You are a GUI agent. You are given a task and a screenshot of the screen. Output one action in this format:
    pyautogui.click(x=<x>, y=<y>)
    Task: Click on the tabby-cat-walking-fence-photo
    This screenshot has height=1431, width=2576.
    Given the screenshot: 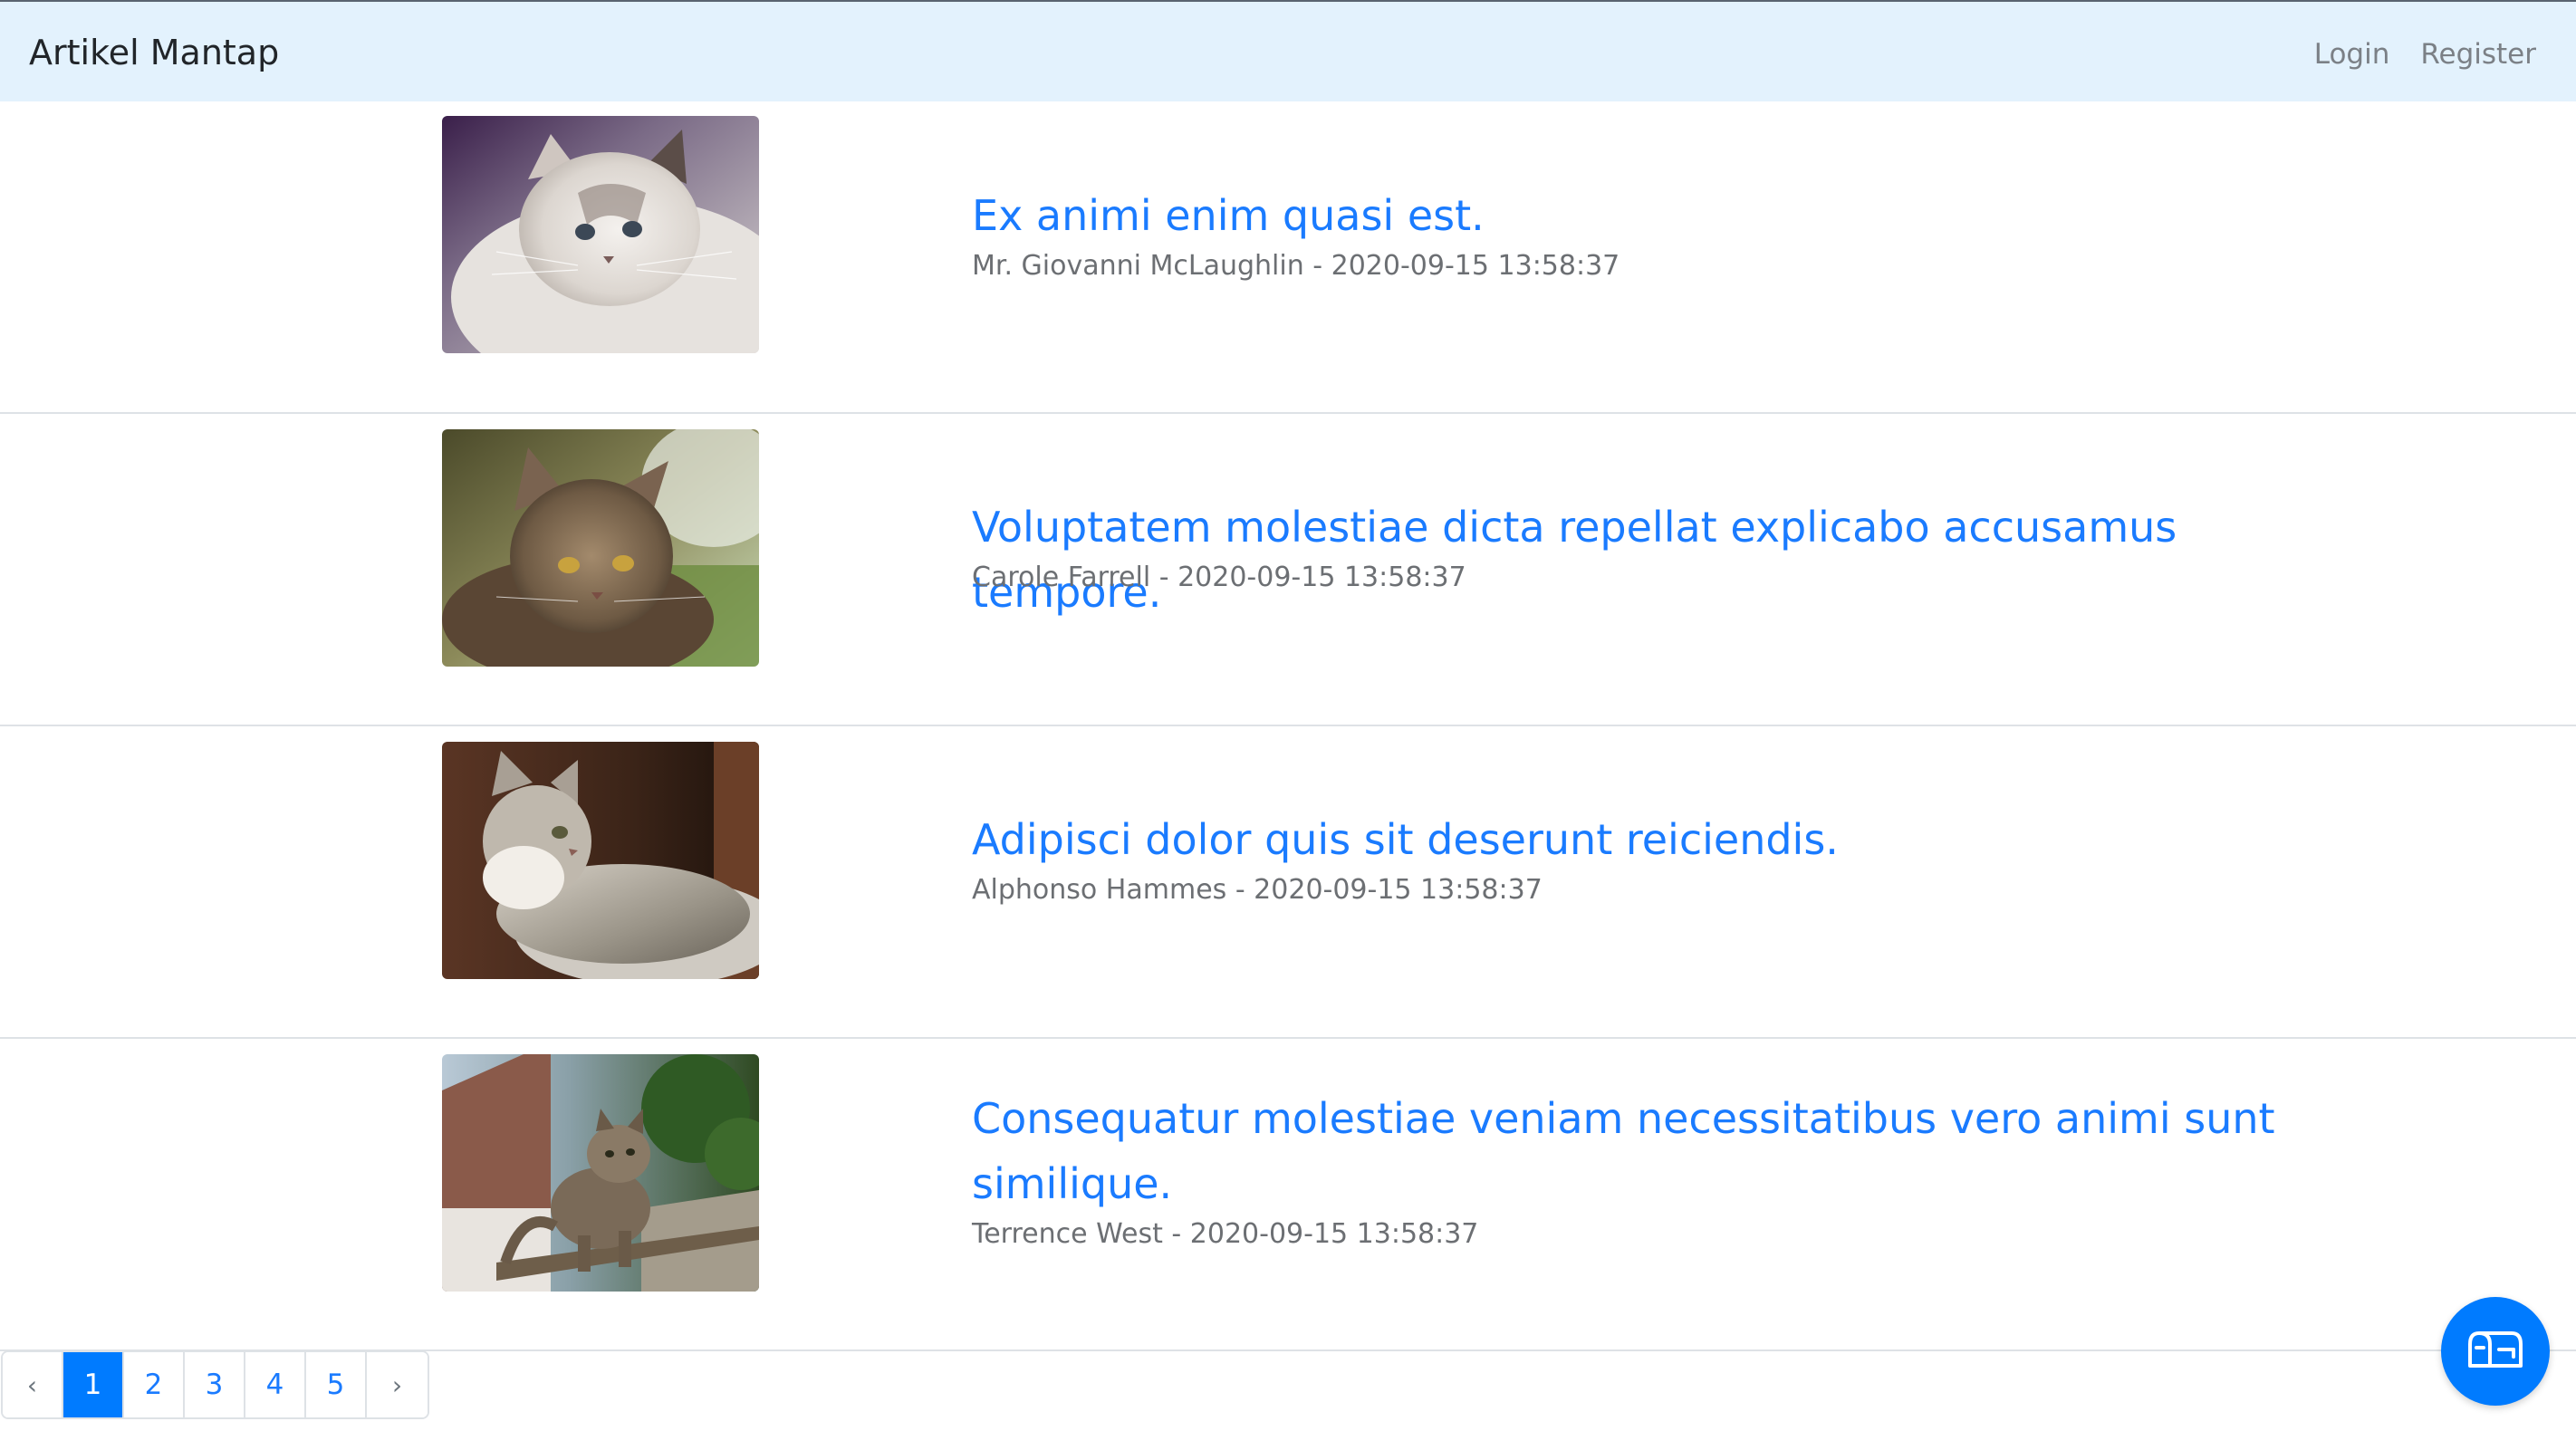 What is the action you would take?
    pyautogui.click(x=600, y=1173)
    